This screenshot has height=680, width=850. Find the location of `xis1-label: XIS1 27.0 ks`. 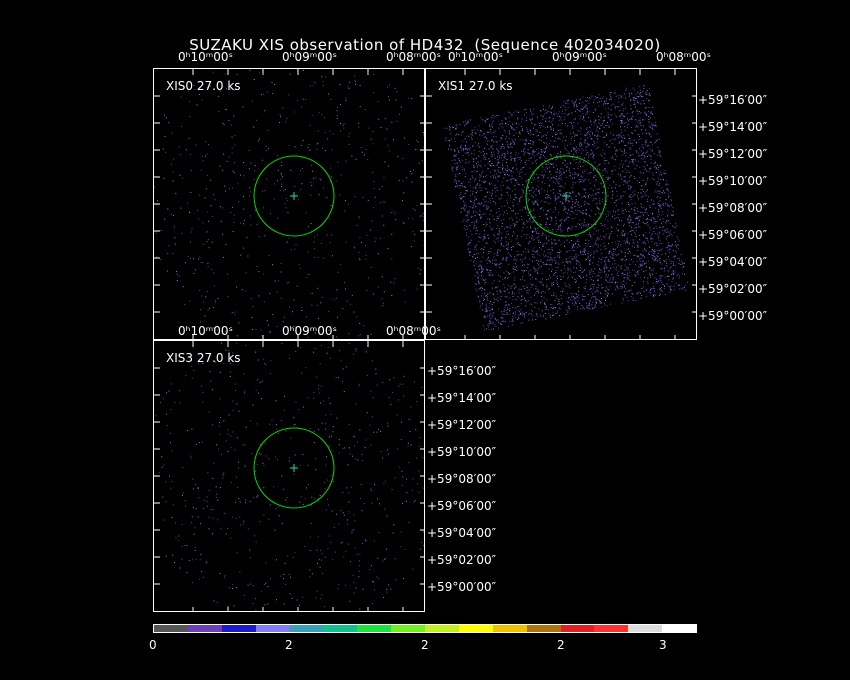

xis1-label: XIS1 27.0 ks is located at coordinates (475, 86).